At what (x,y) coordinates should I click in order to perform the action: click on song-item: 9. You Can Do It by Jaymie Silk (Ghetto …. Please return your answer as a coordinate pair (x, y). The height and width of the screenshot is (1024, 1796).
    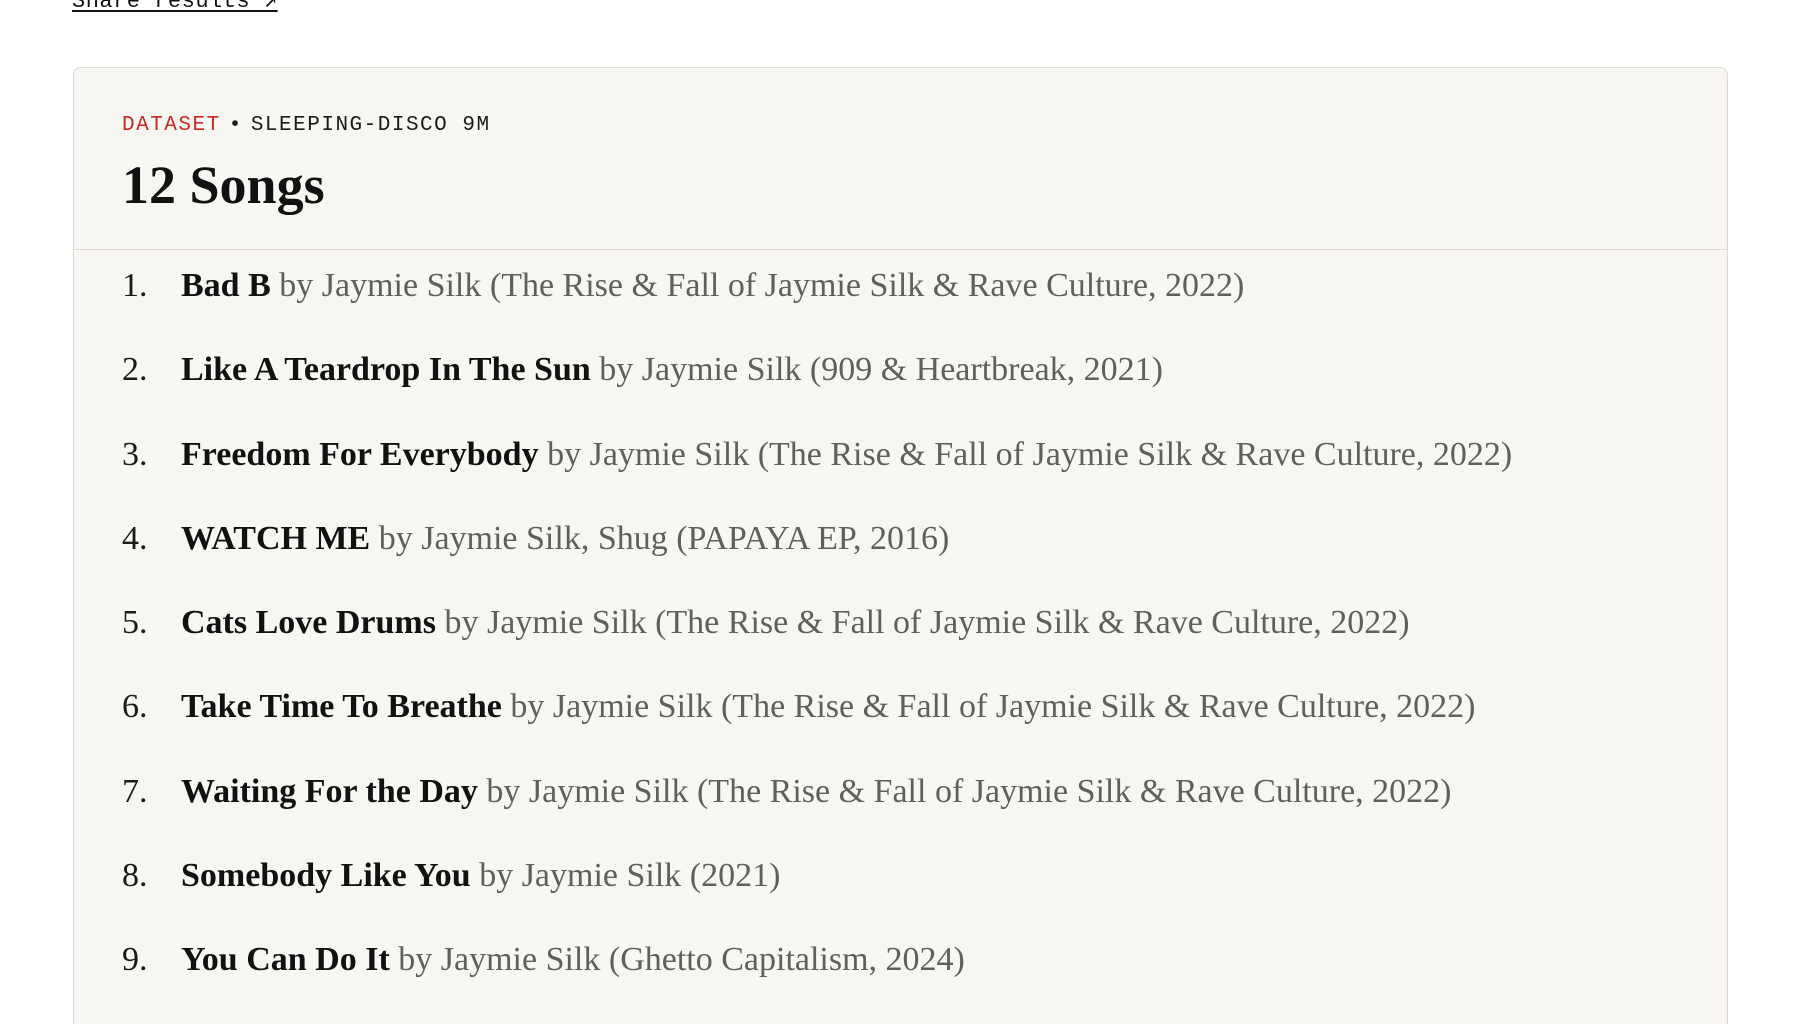
    Looking at the image, I should click on (924, 980).